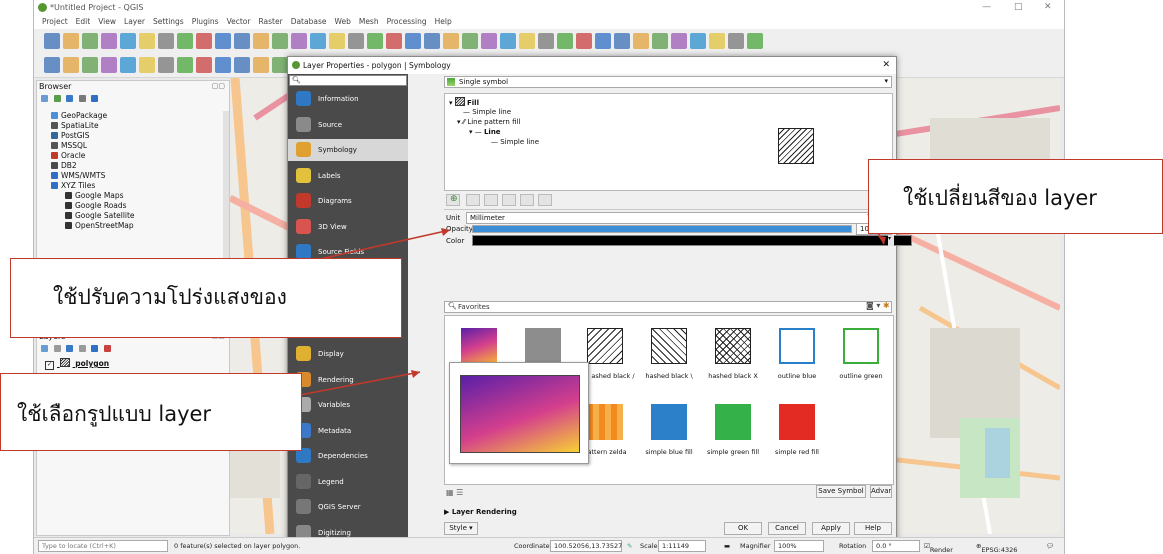 Image resolution: width=1163 pixels, height=554 pixels. I want to click on callout-opacity-text: ใช้ปรับความโปร่งแสงของ, so click(170, 297).